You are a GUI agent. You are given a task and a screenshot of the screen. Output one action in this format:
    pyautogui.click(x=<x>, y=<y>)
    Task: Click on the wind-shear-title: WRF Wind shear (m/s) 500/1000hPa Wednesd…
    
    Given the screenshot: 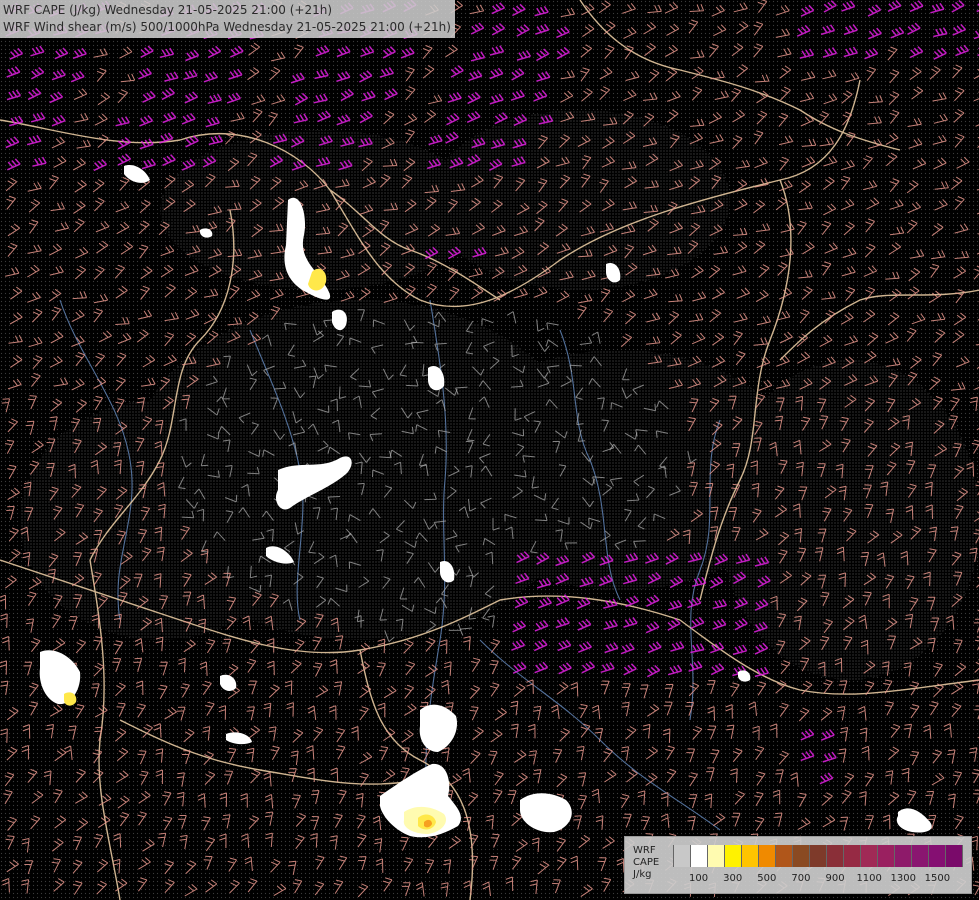 What is the action you would take?
    pyautogui.click(x=227, y=27)
    